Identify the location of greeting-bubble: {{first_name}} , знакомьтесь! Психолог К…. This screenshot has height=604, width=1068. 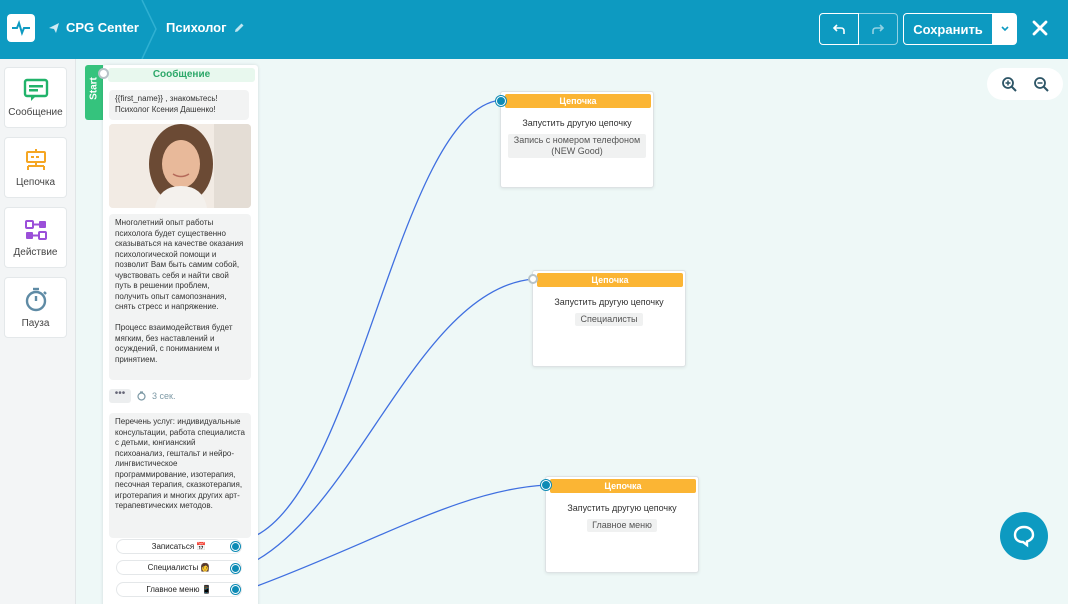
(179, 105).